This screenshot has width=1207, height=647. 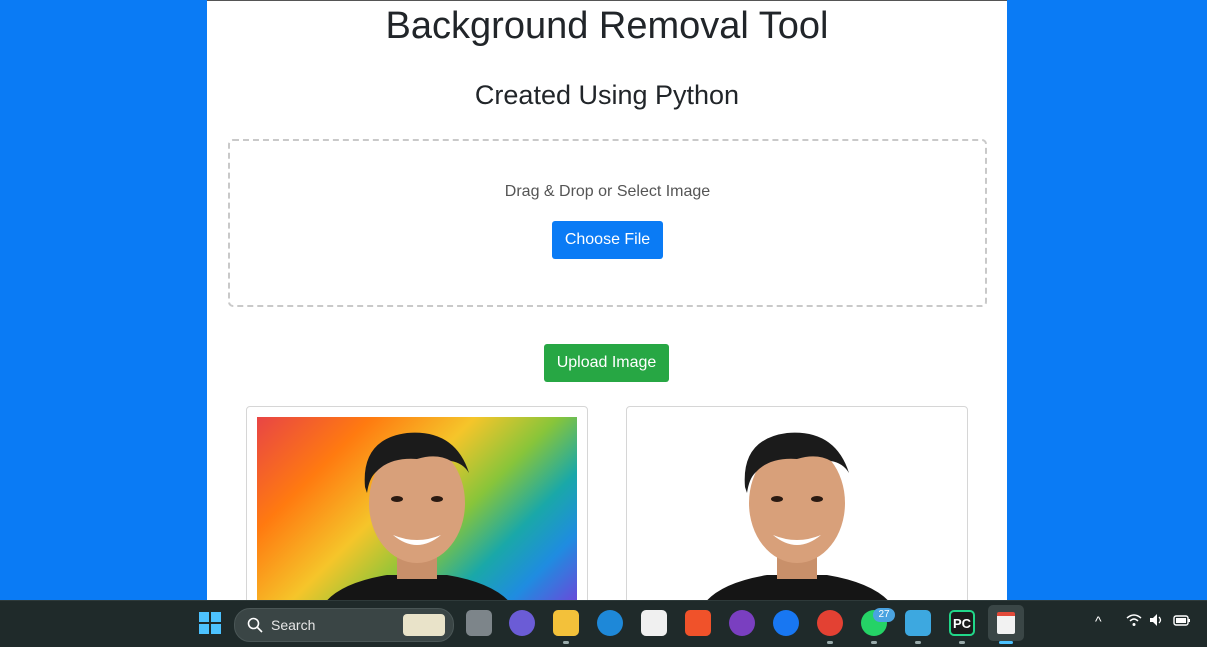 What do you see at coordinates (417, 516) in the screenshot?
I see `person-illustration` at bounding box center [417, 516].